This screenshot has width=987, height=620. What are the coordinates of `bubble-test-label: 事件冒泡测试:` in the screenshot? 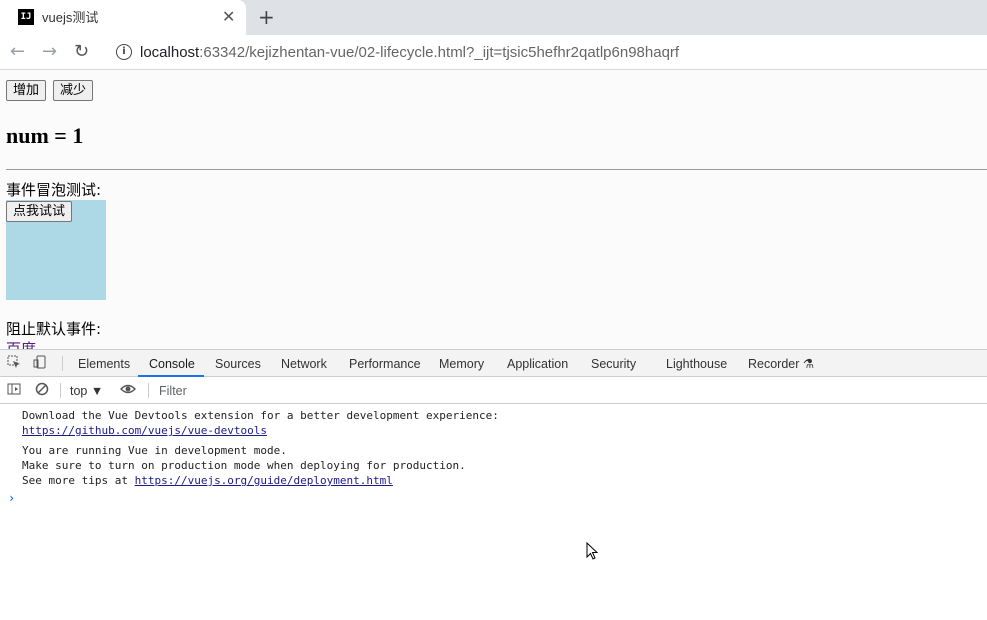 It's located at (54, 190).